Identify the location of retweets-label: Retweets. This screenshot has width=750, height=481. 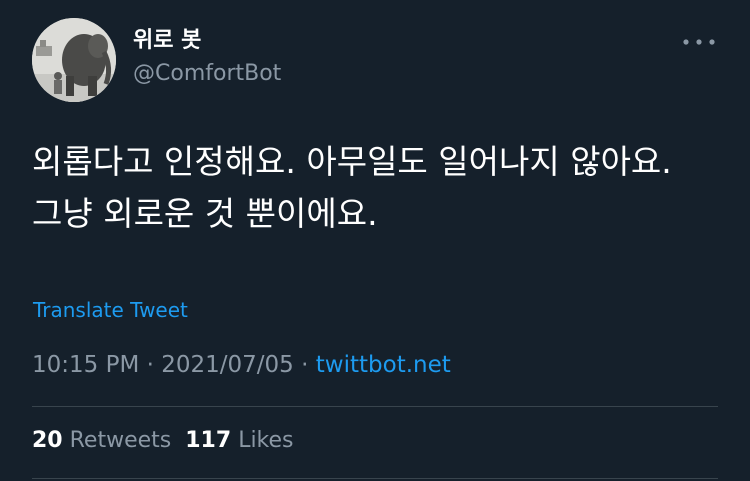
(120, 440).